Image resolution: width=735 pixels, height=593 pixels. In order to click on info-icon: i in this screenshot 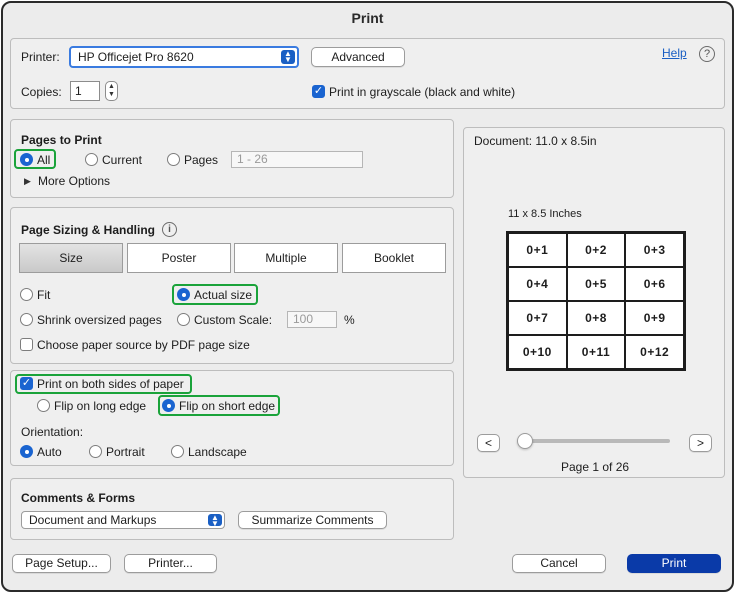, I will do `click(169, 229)`.